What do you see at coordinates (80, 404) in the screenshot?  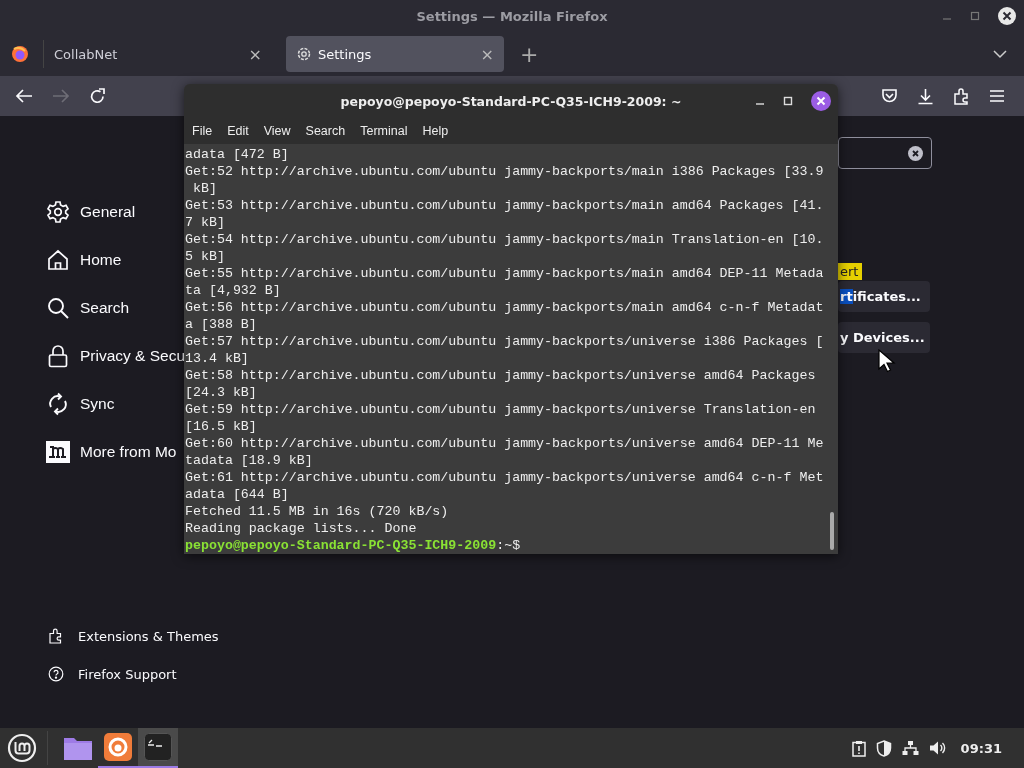 I see `category-item: Sync` at bounding box center [80, 404].